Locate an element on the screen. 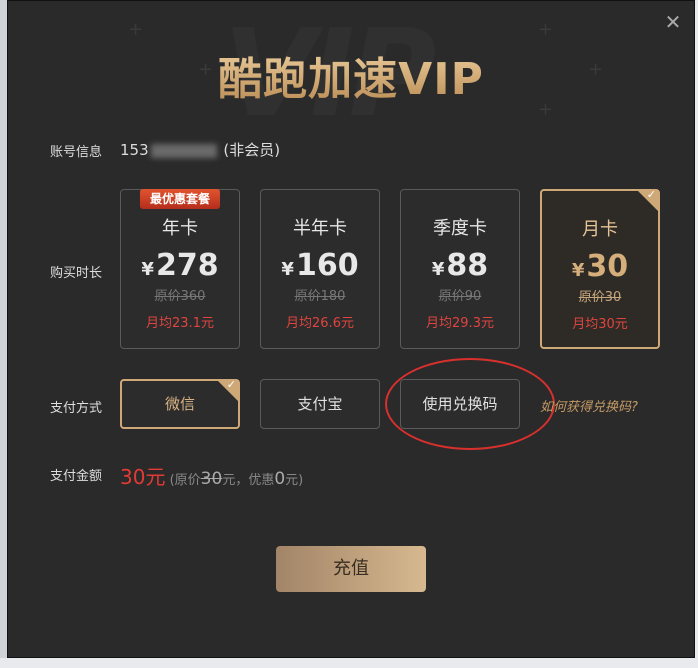 This screenshot has height=668, width=698. plan-price-value: 278 is located at coordinates (187, 265).